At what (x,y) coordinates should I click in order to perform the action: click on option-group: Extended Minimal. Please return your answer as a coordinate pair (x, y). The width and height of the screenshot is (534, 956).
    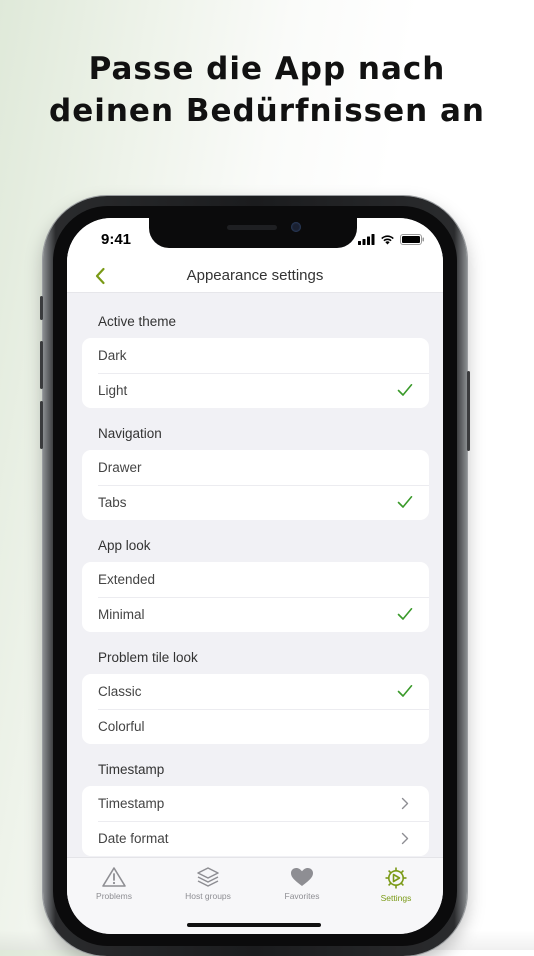
    Looking at the image, I should click on (255, 597).